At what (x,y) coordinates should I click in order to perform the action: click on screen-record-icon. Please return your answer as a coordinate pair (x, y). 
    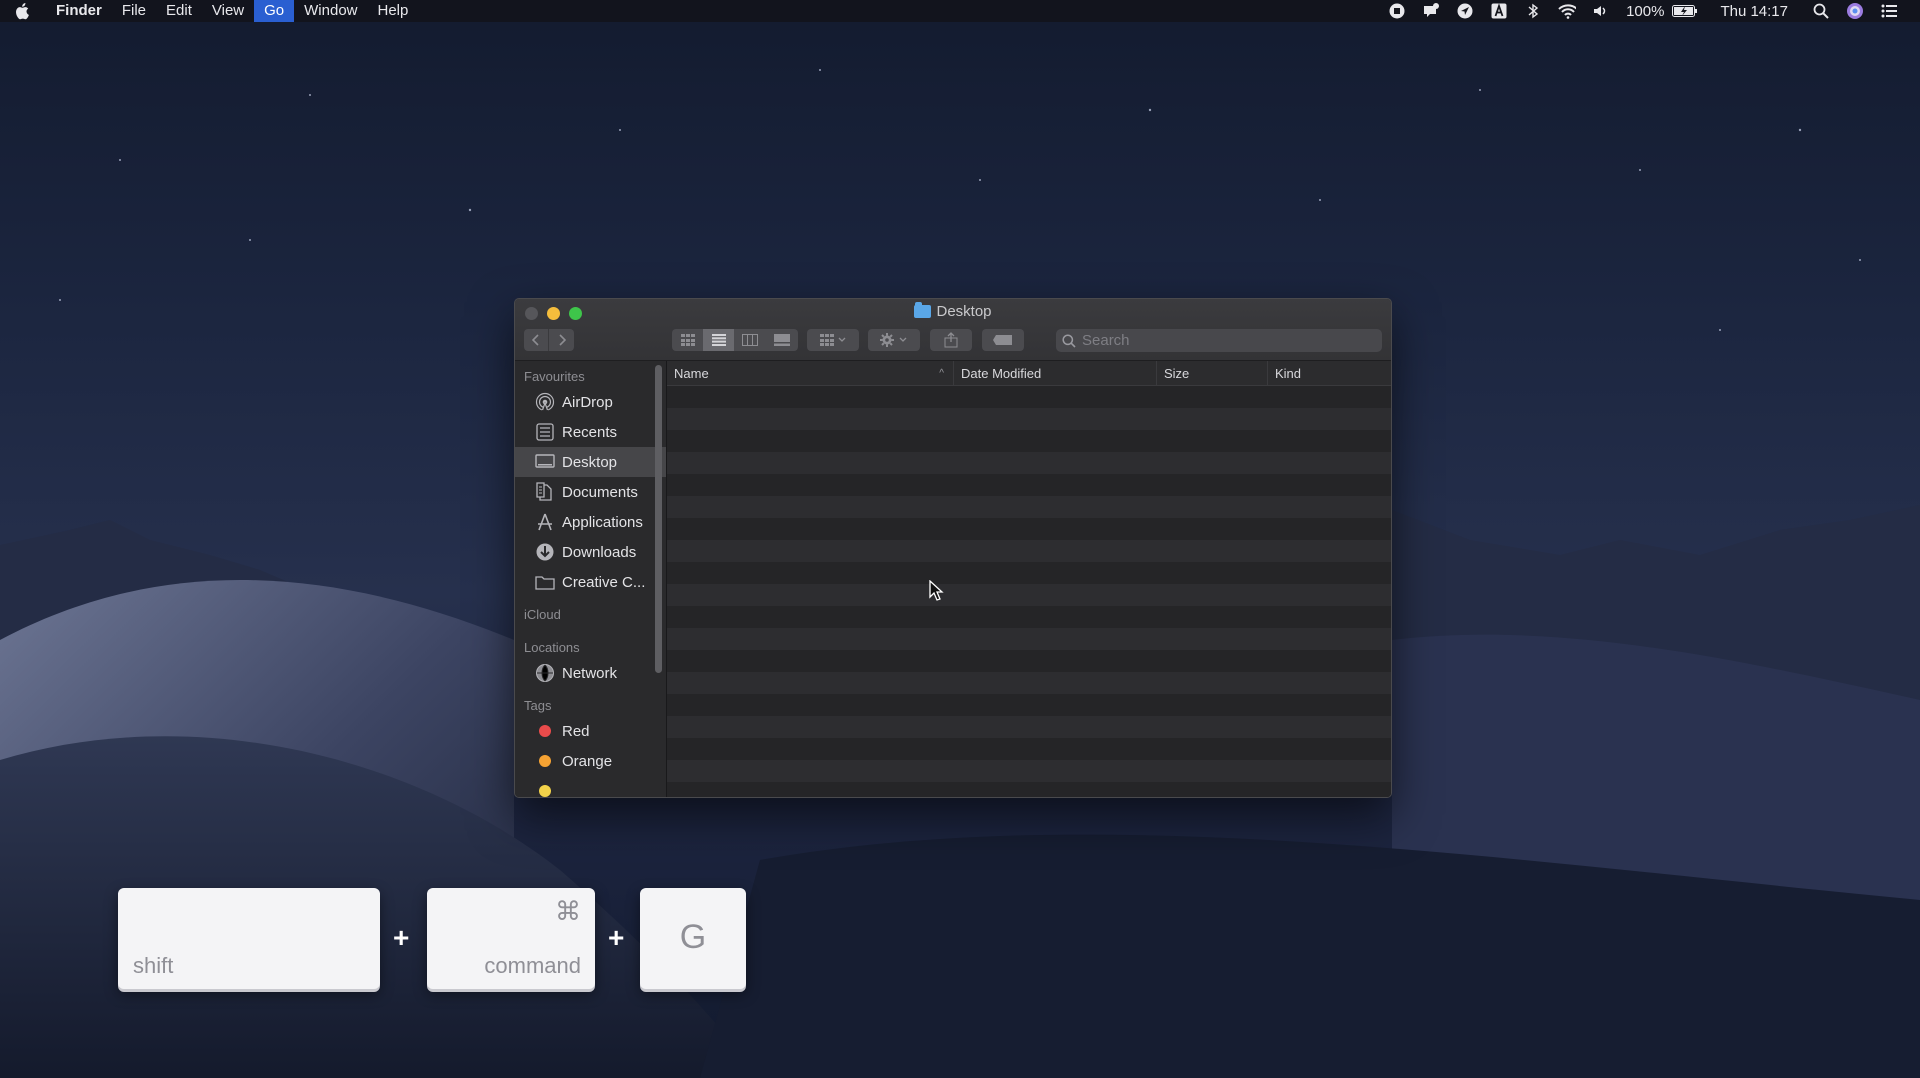
    Looking at the image, I should click on (1397, 11).